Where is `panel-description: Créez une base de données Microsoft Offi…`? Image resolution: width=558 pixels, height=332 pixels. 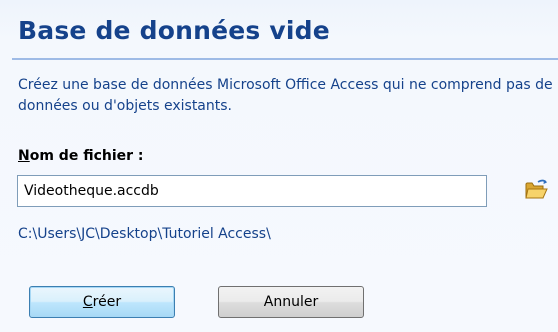
panel-description: Créez une base de données Microsoft Offi… is located at coordinates (285, 95).